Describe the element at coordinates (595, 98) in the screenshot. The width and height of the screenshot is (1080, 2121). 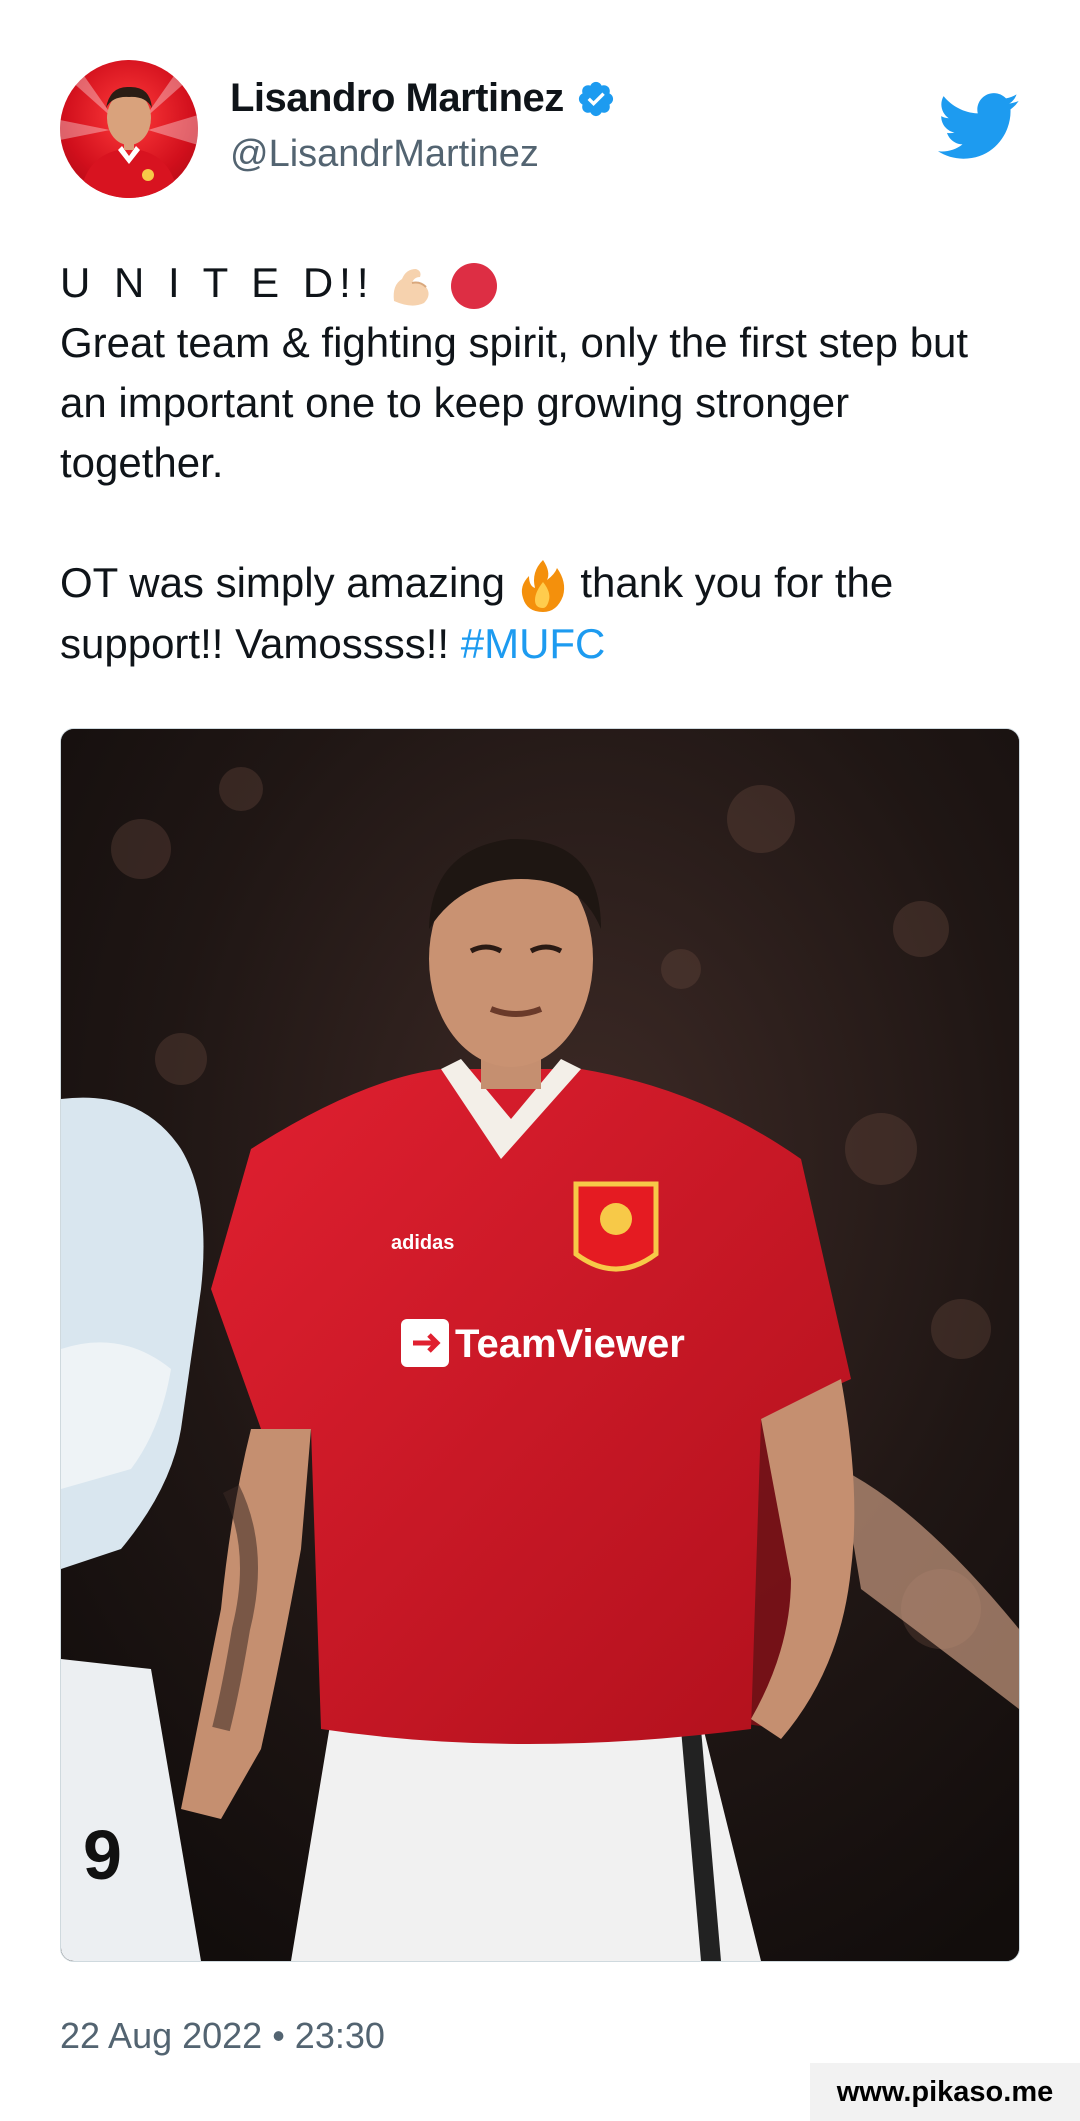
I see `verified-badge-icon` at that location.